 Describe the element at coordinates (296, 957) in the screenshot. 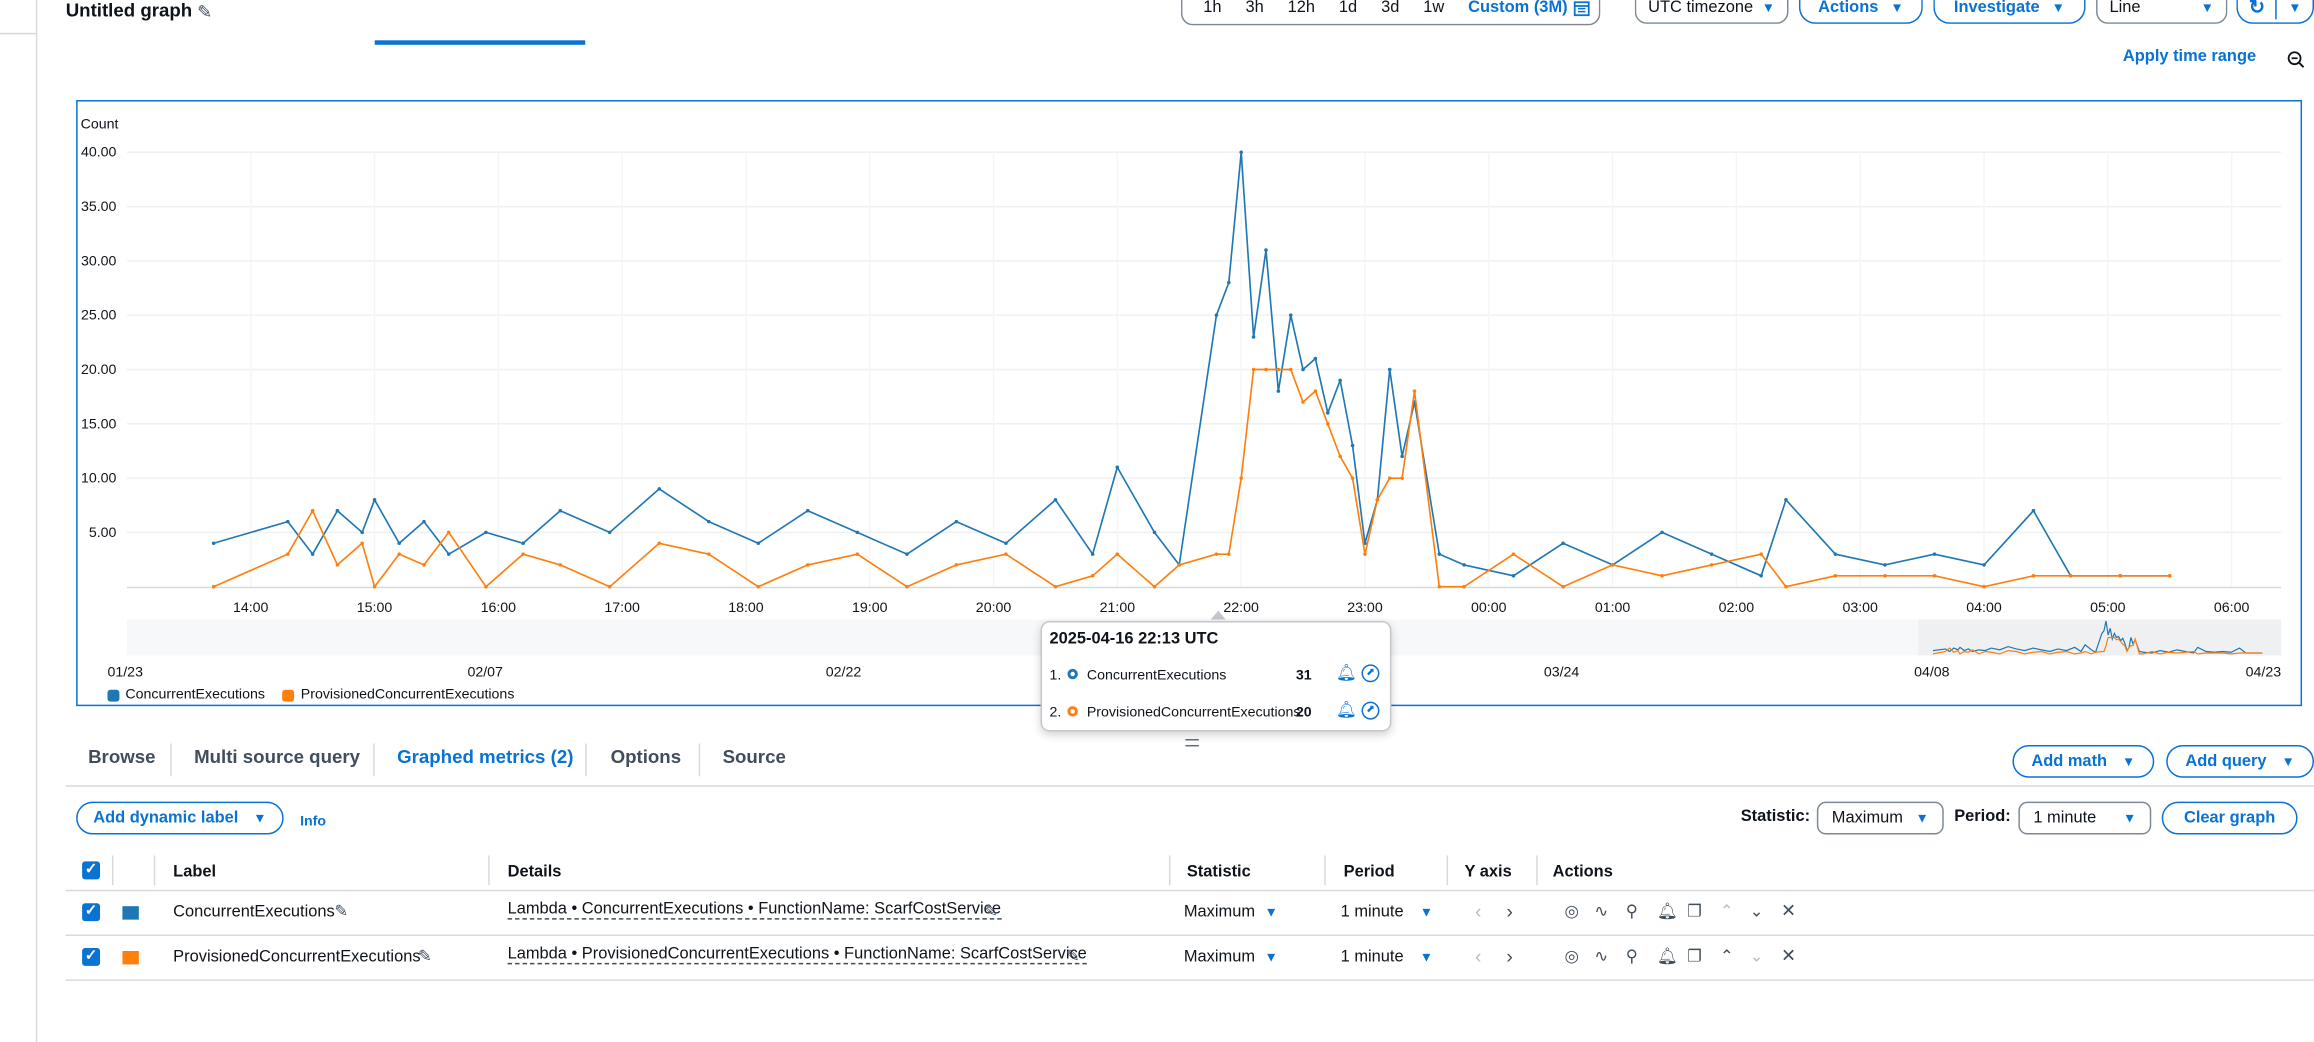

I see `row-label: ProvisionedConcurrentExecutions` at that location.